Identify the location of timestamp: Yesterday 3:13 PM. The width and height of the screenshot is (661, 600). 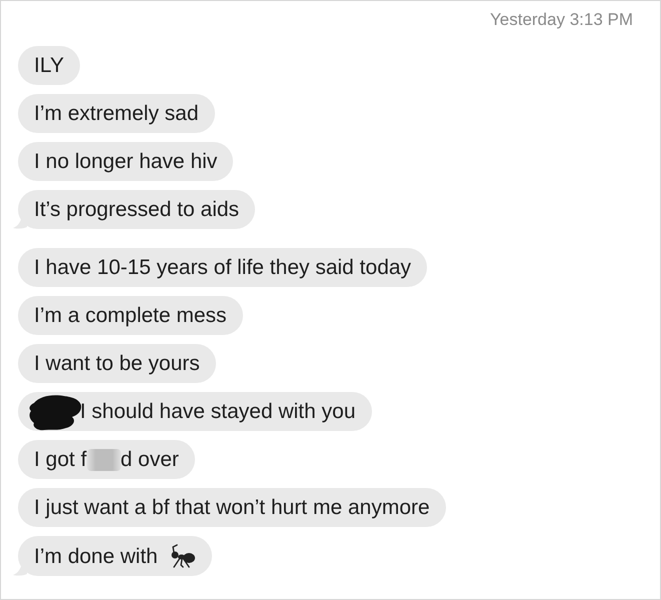
(561, 20).